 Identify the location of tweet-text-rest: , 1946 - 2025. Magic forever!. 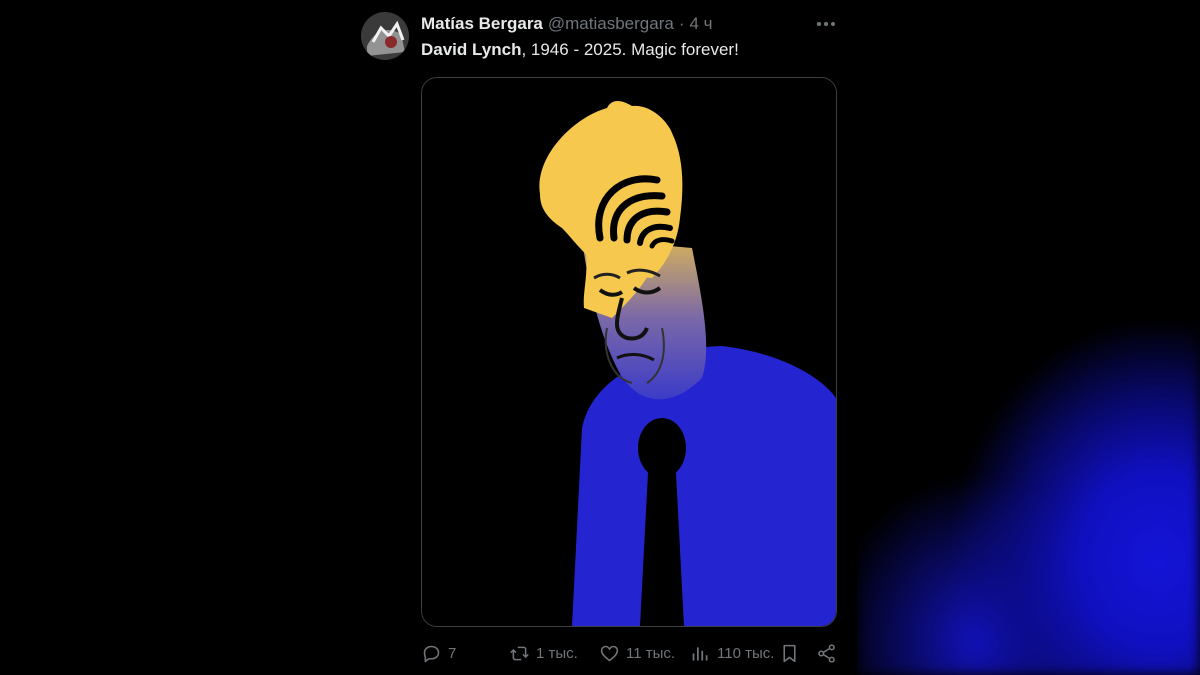
(630, 49).